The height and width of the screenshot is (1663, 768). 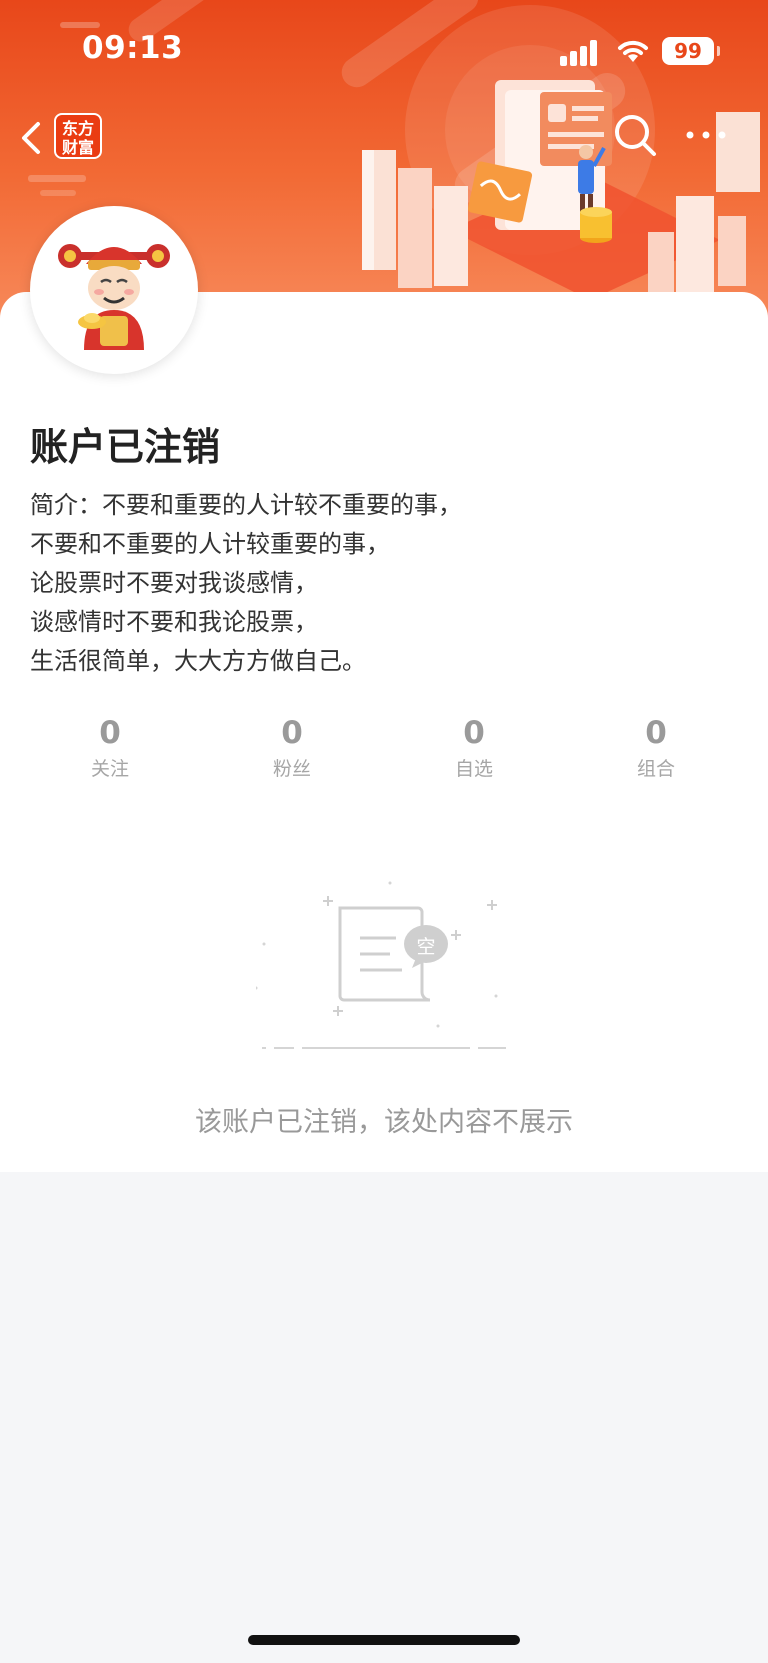 I want to click on page-title: 账户已注销, so click(x=125, y=447).